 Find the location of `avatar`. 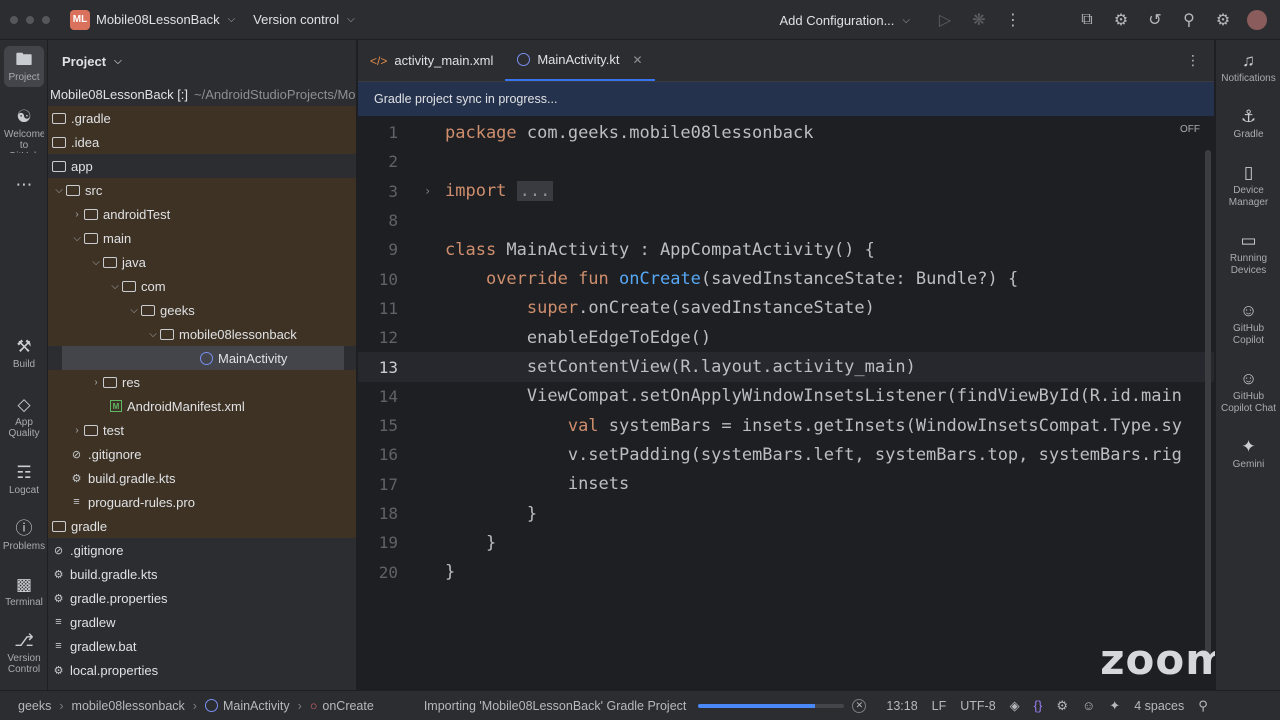

avatar is located at coordinates (1257, 20).